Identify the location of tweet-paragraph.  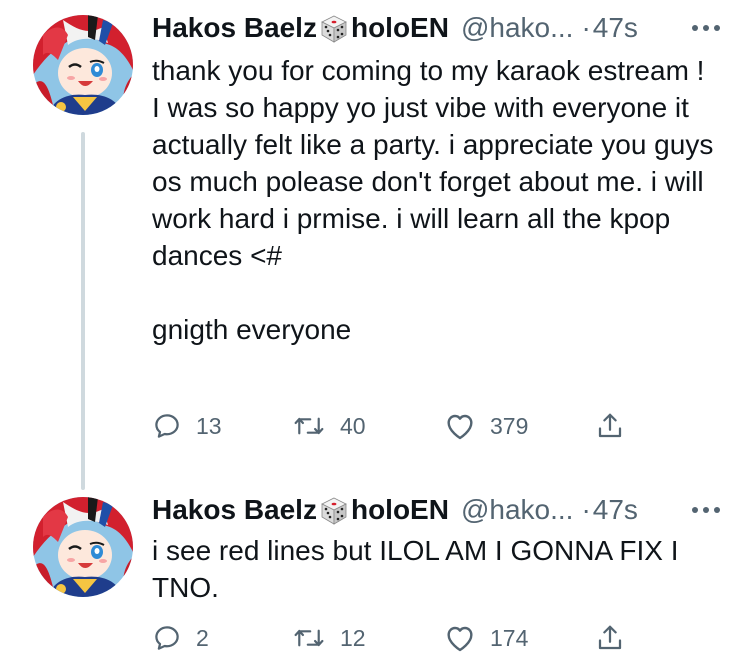
(442, 292).